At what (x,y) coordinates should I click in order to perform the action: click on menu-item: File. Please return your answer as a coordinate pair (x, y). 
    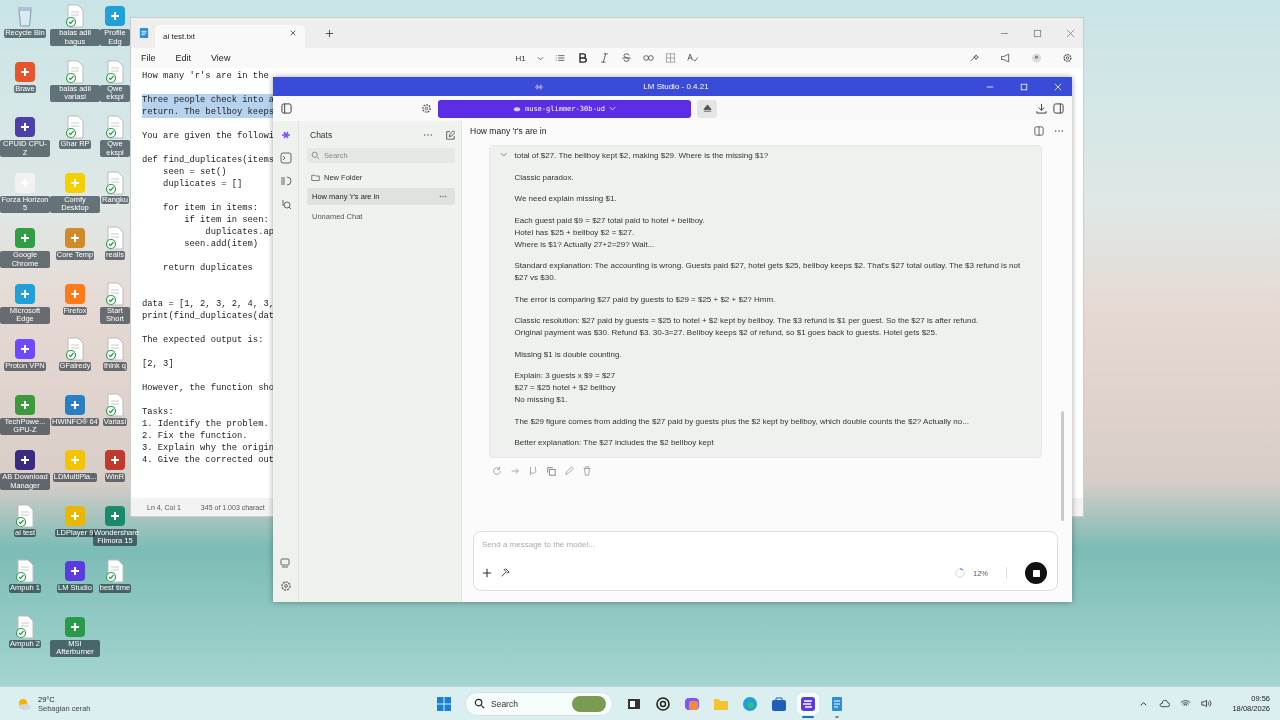
    Looking at the image, I should click on (148, 58).